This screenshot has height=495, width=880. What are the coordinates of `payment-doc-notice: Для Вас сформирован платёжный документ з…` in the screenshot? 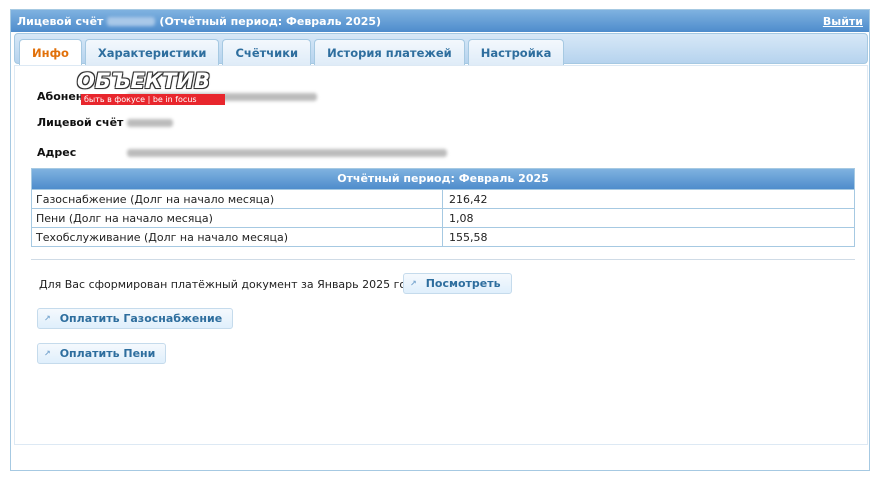 It's located at (230, 284).